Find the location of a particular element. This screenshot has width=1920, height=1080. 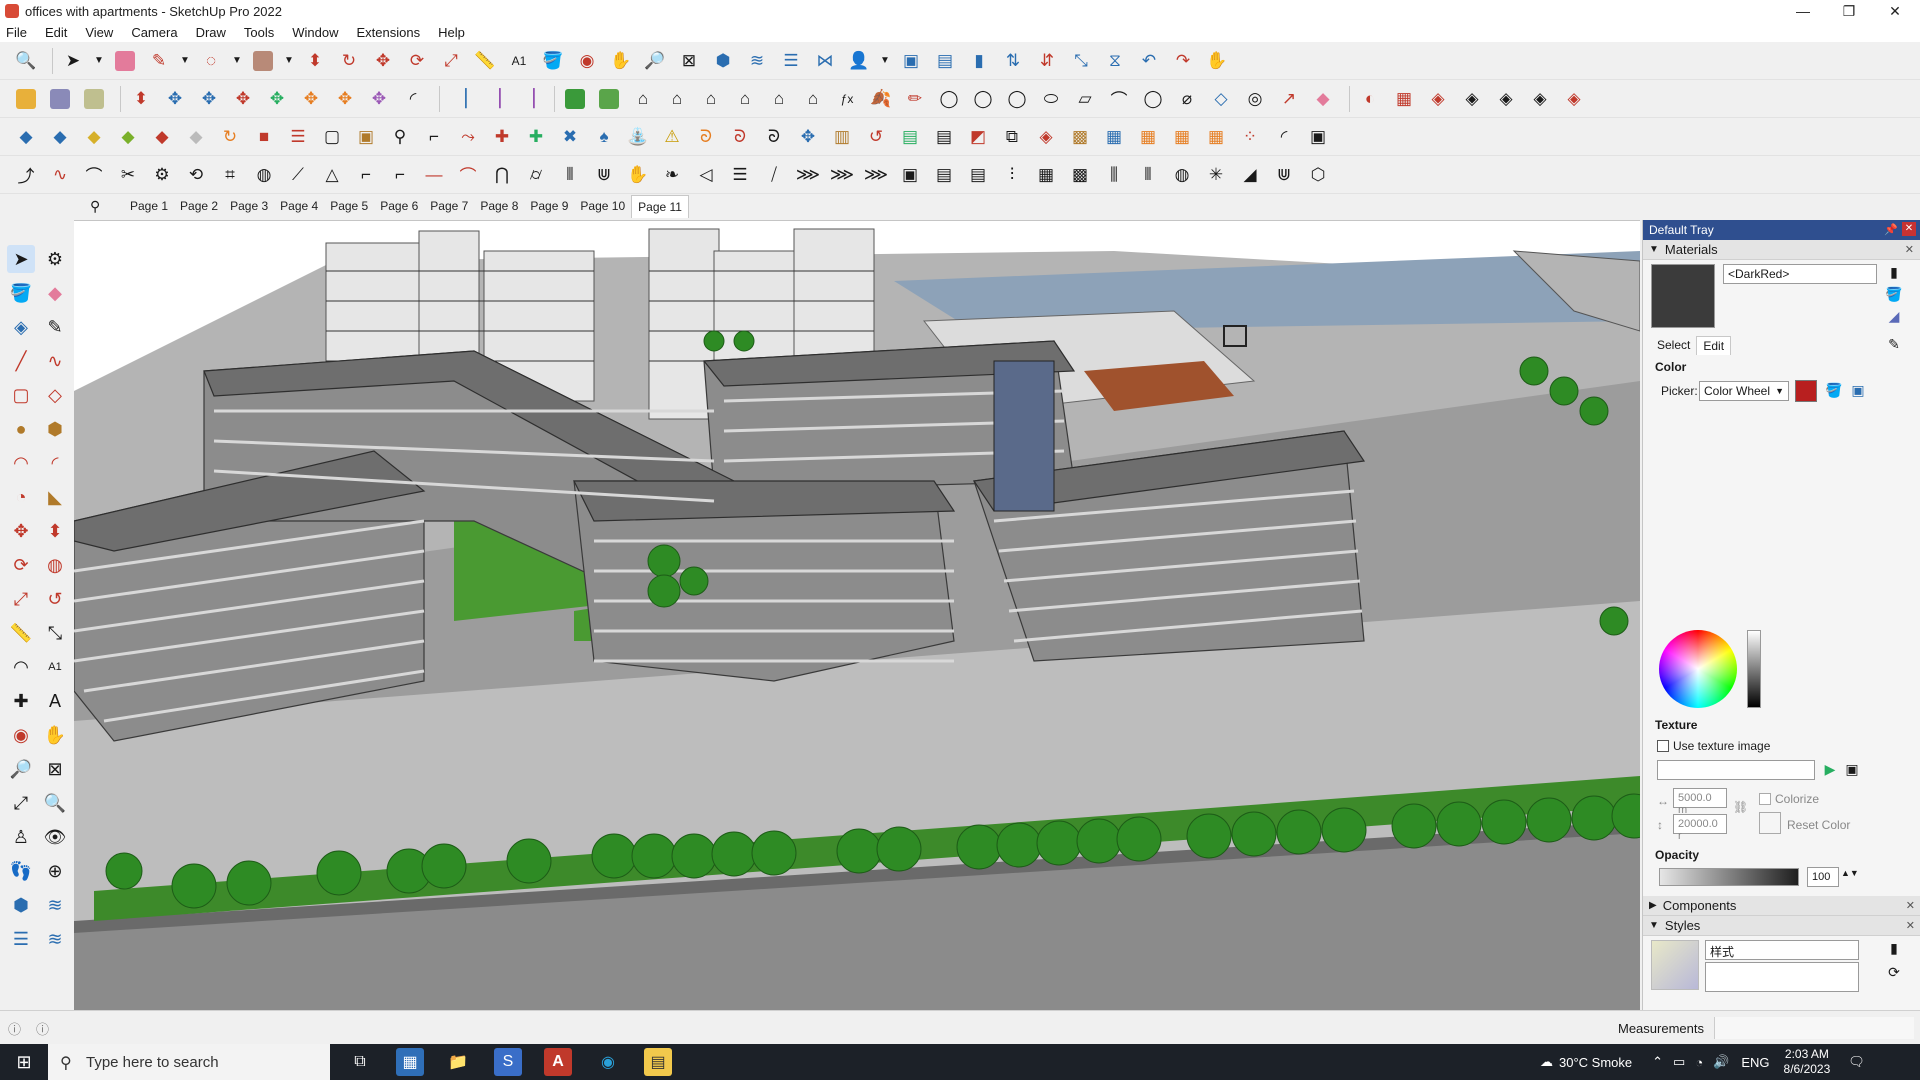

tape-icon: ✎ is located at coordinates (55, 327).